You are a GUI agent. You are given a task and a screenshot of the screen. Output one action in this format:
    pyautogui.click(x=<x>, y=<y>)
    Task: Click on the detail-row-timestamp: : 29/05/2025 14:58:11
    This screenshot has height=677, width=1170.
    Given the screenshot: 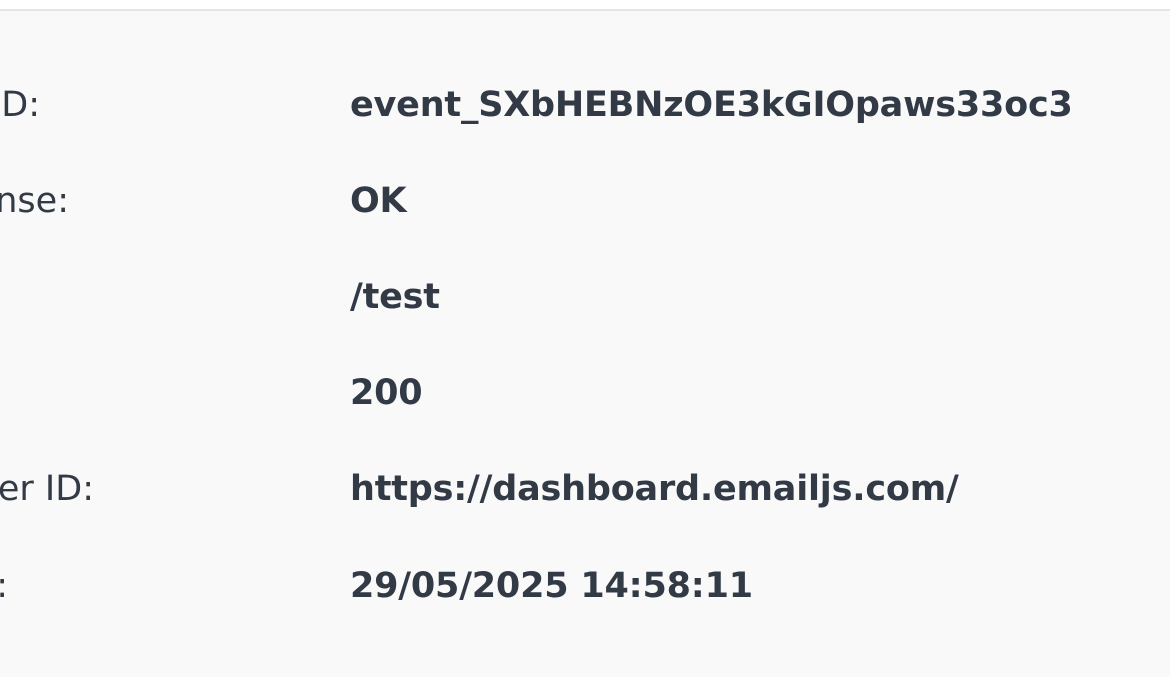 What is the action you would take?
    pyautogui.click(x=585, y=586)
    